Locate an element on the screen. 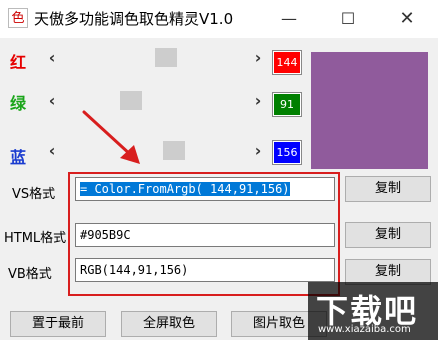 Image resolution: width=438 pixels, height=340 pixels. copy-vs-button: 复制 is located at coordinates (388, 189).